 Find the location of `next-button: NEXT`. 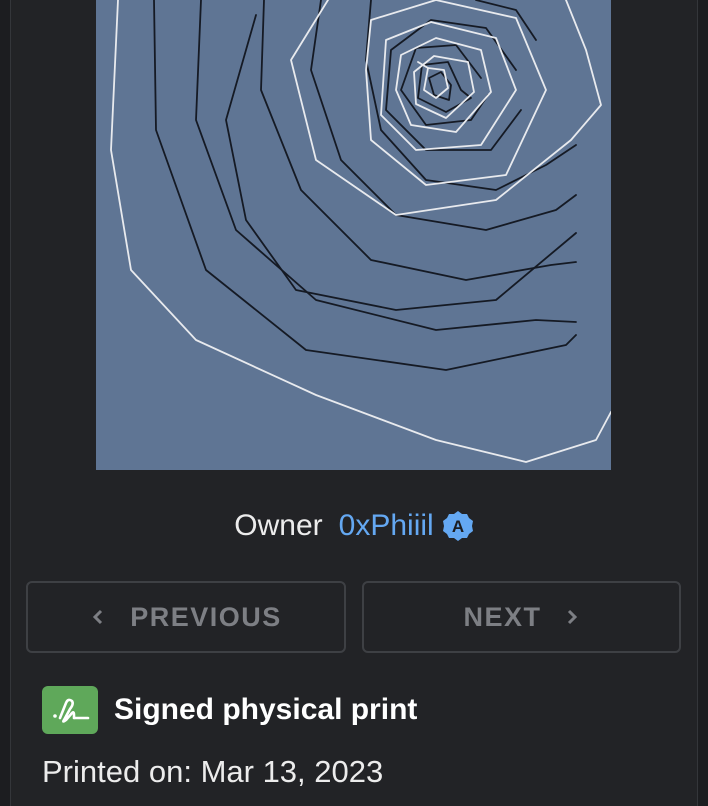

next-button: NEXT is located at coordinates (521, 617).